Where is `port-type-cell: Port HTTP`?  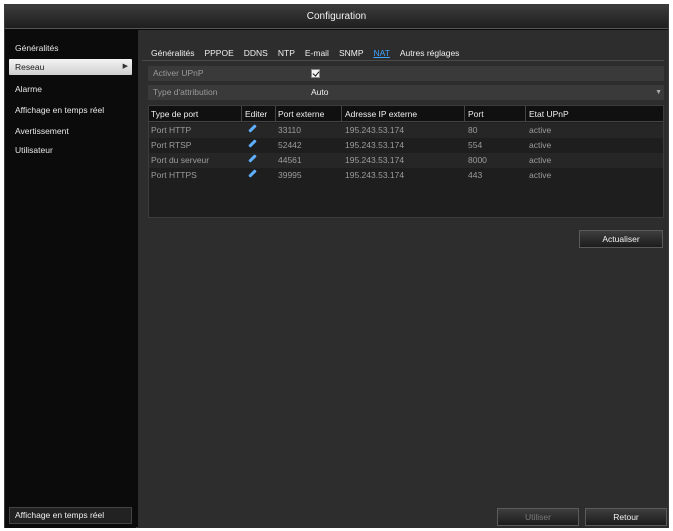 port-type-cell: Port HTTP is located at coordinates (171, 130).